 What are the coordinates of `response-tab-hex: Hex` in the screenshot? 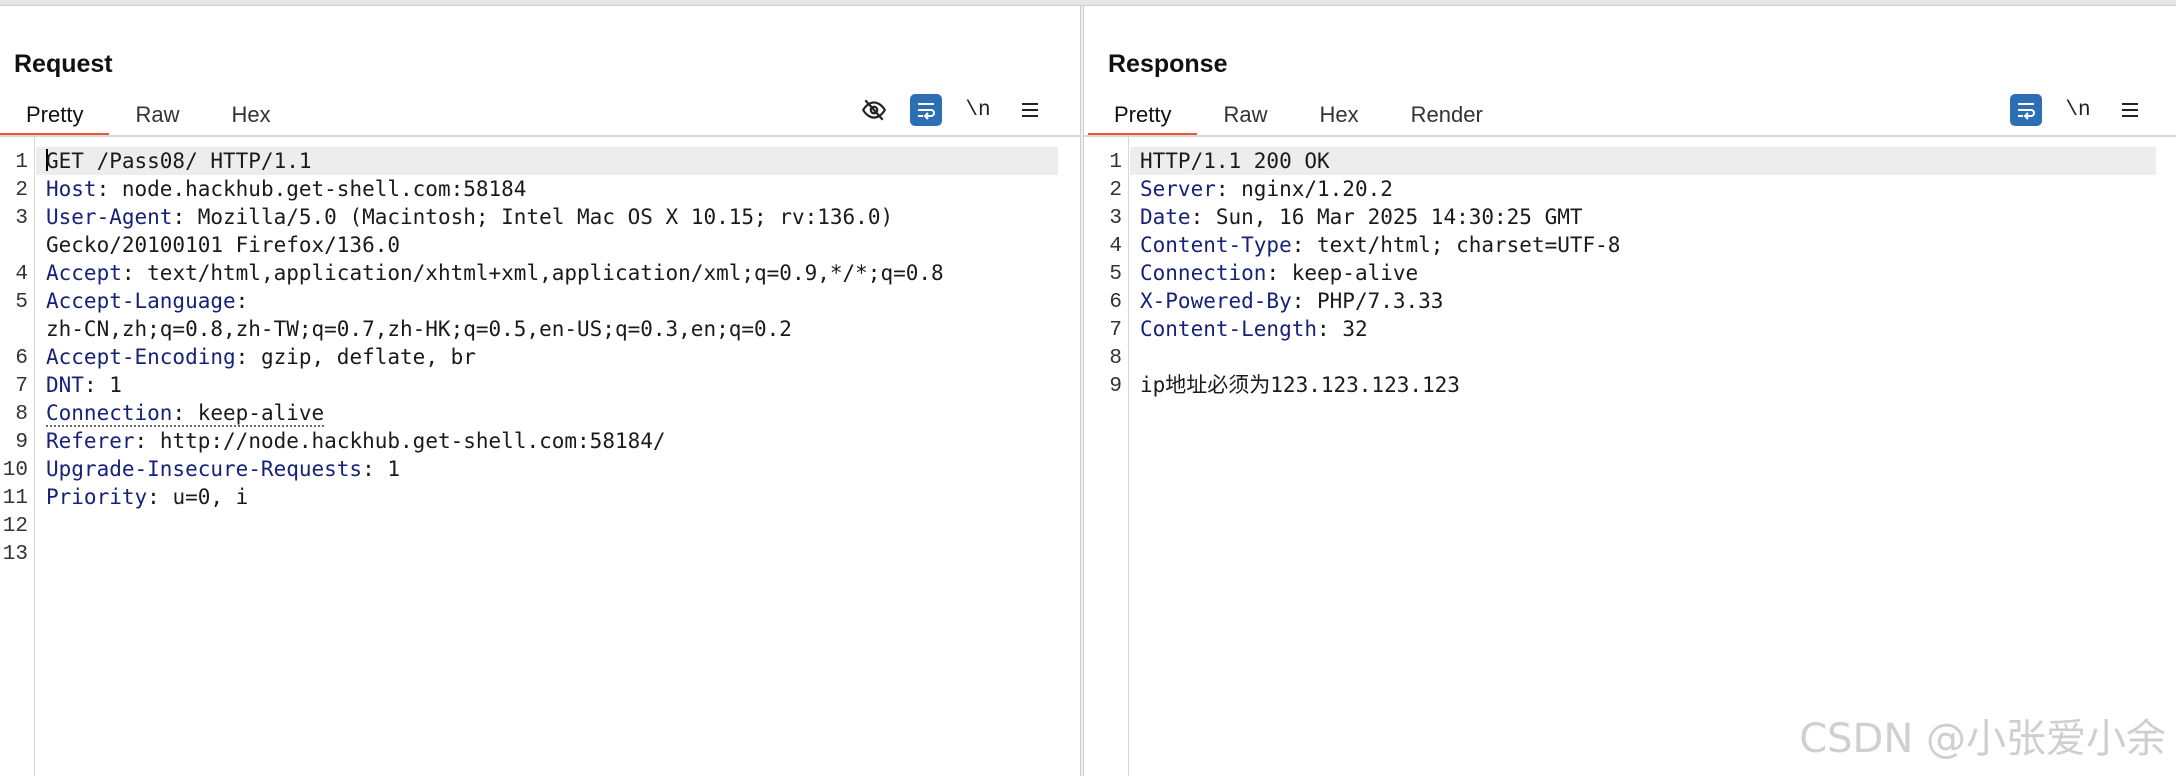 It's located at (1338, 115).